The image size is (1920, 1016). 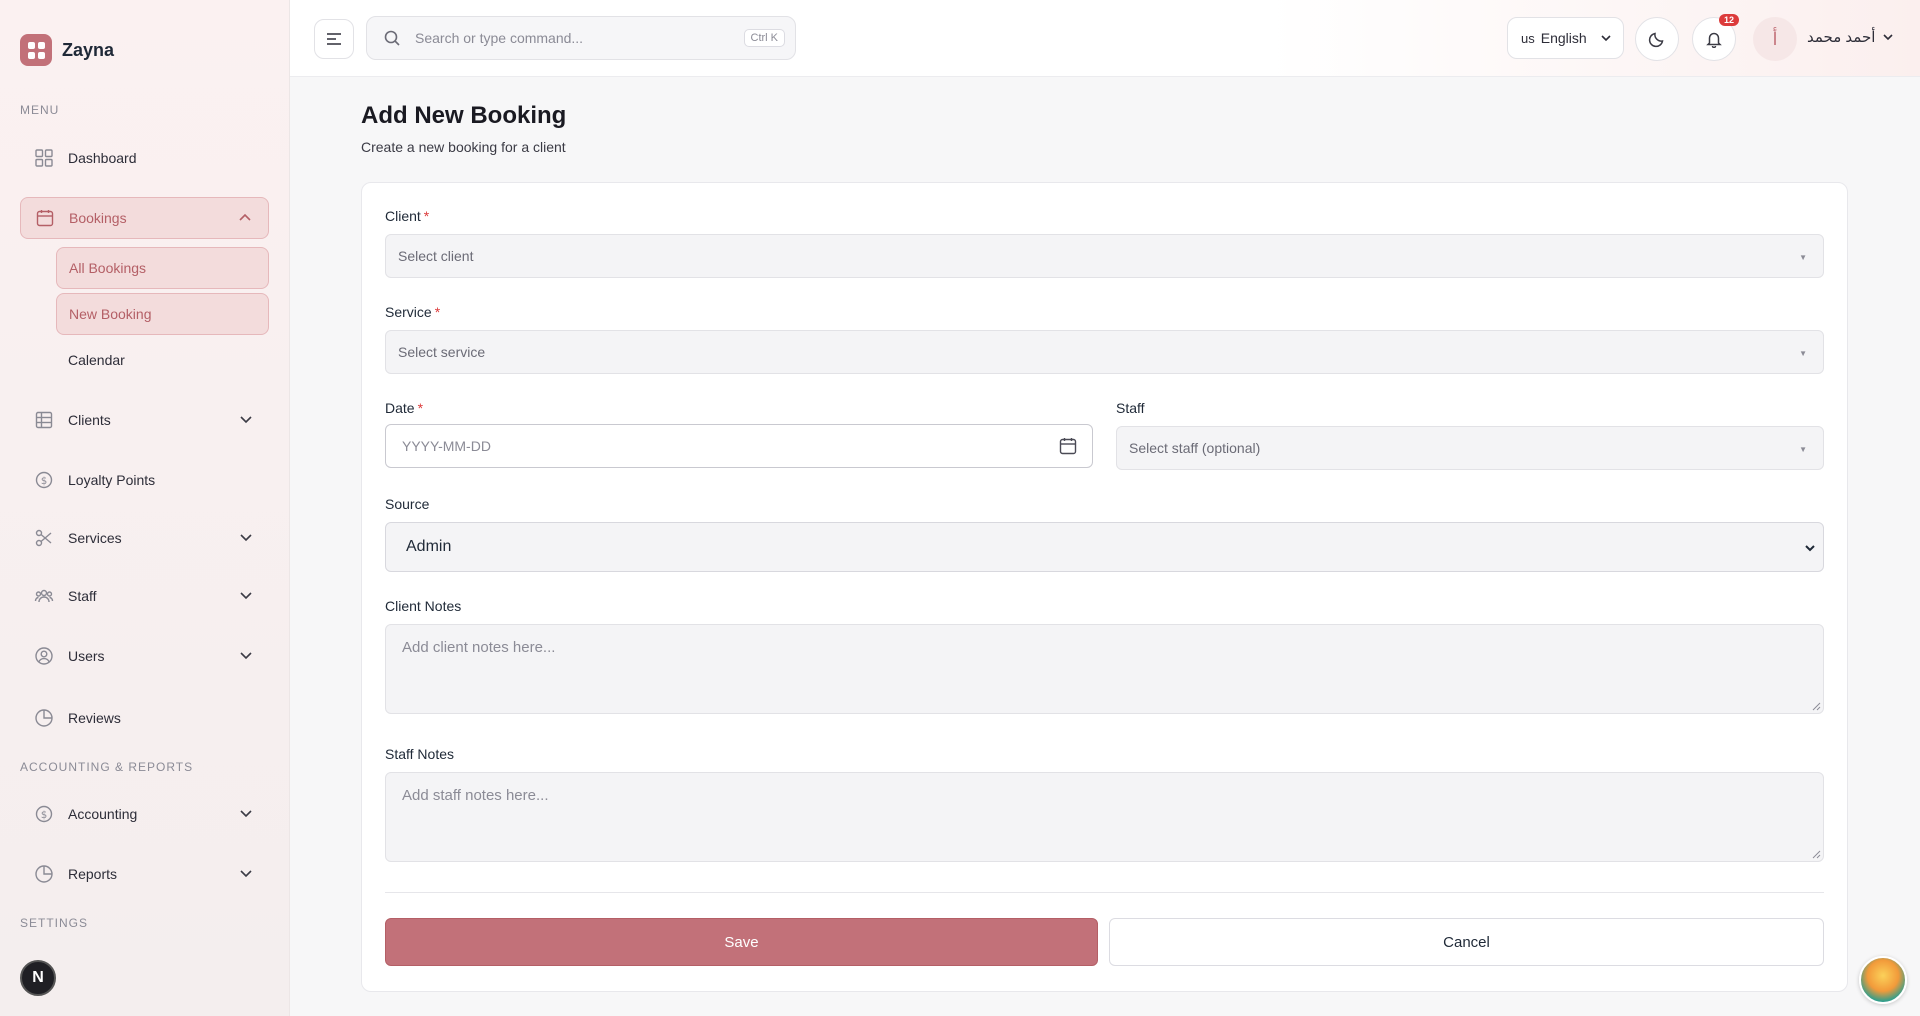 I want to click on date-label: Date *, so click(x=404, y=408).